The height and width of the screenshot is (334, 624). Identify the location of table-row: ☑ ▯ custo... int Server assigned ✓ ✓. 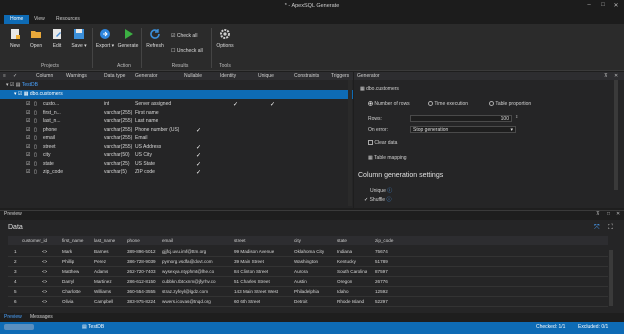
(174, 104).